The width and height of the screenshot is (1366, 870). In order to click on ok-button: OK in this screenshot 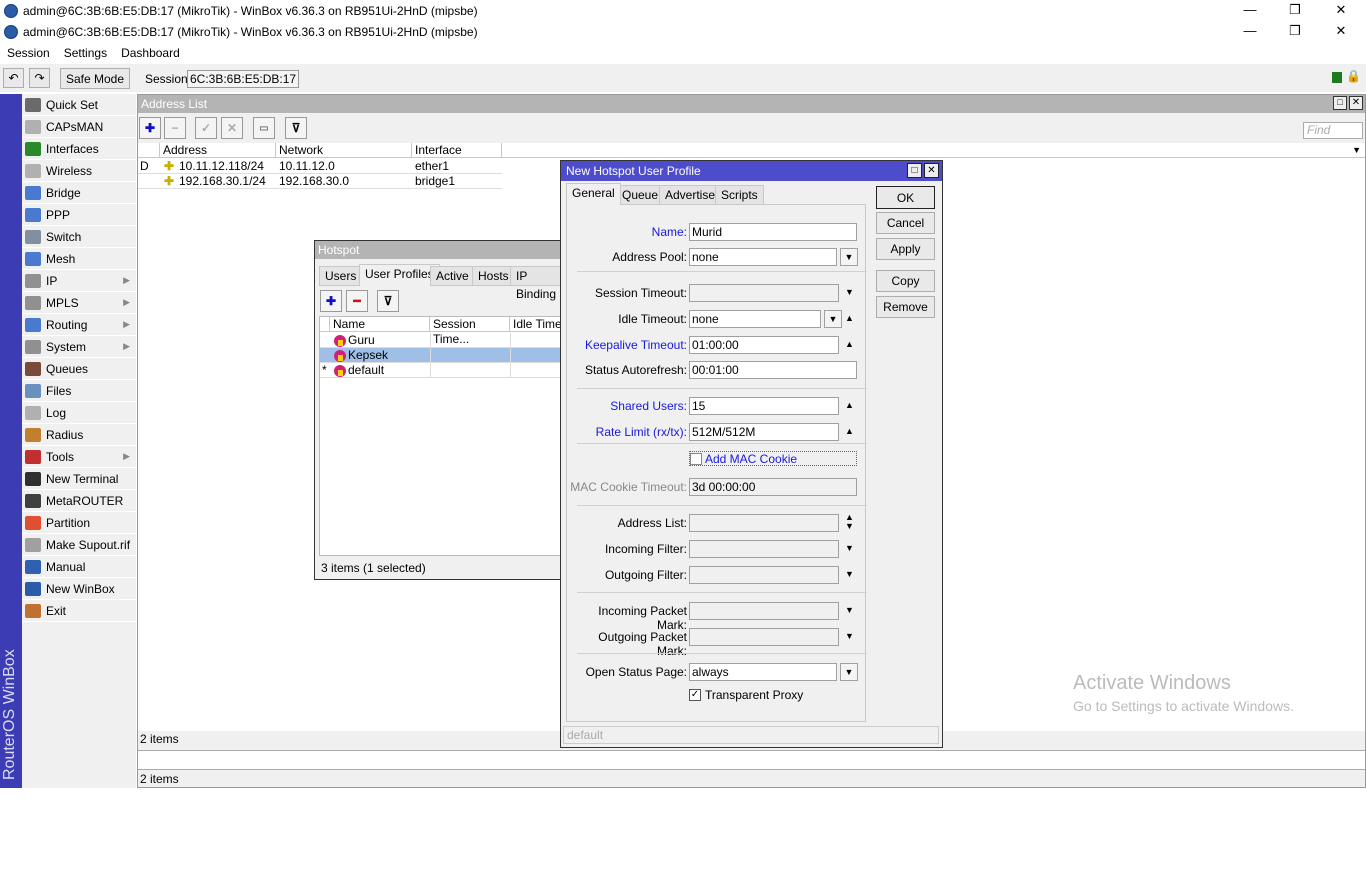, I will do `click(905, 197)`.